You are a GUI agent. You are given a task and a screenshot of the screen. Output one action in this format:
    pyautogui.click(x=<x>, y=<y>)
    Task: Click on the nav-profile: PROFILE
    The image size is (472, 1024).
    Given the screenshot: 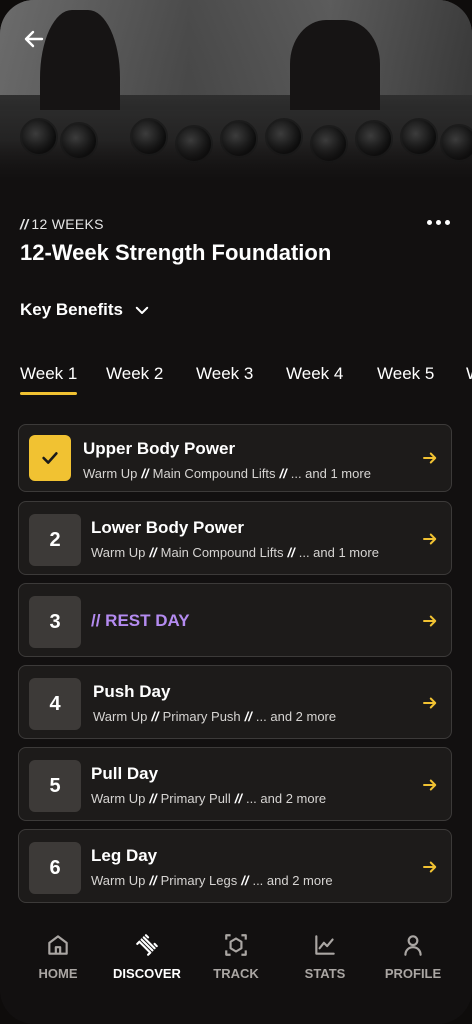 What is the action you would take?
    pyautogui.click(x=413, y=956)
    